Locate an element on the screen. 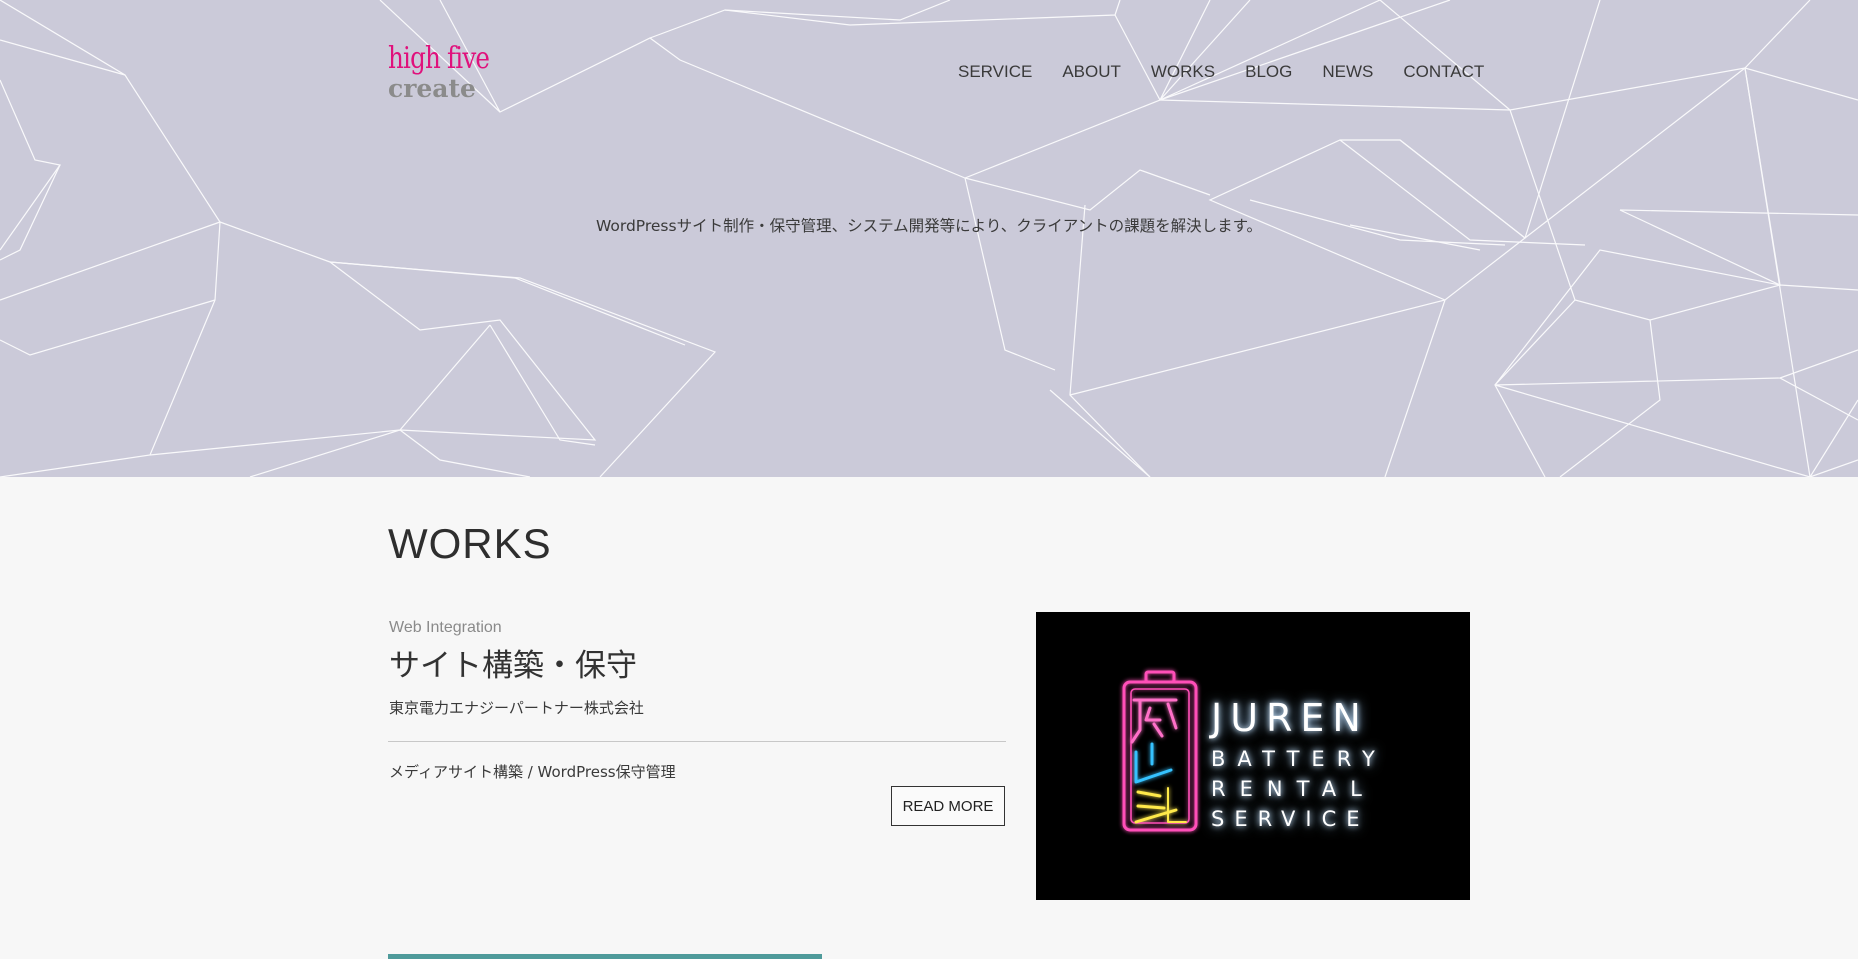  work-title: サイト構築・保守 is located at coordinates (513, 666).